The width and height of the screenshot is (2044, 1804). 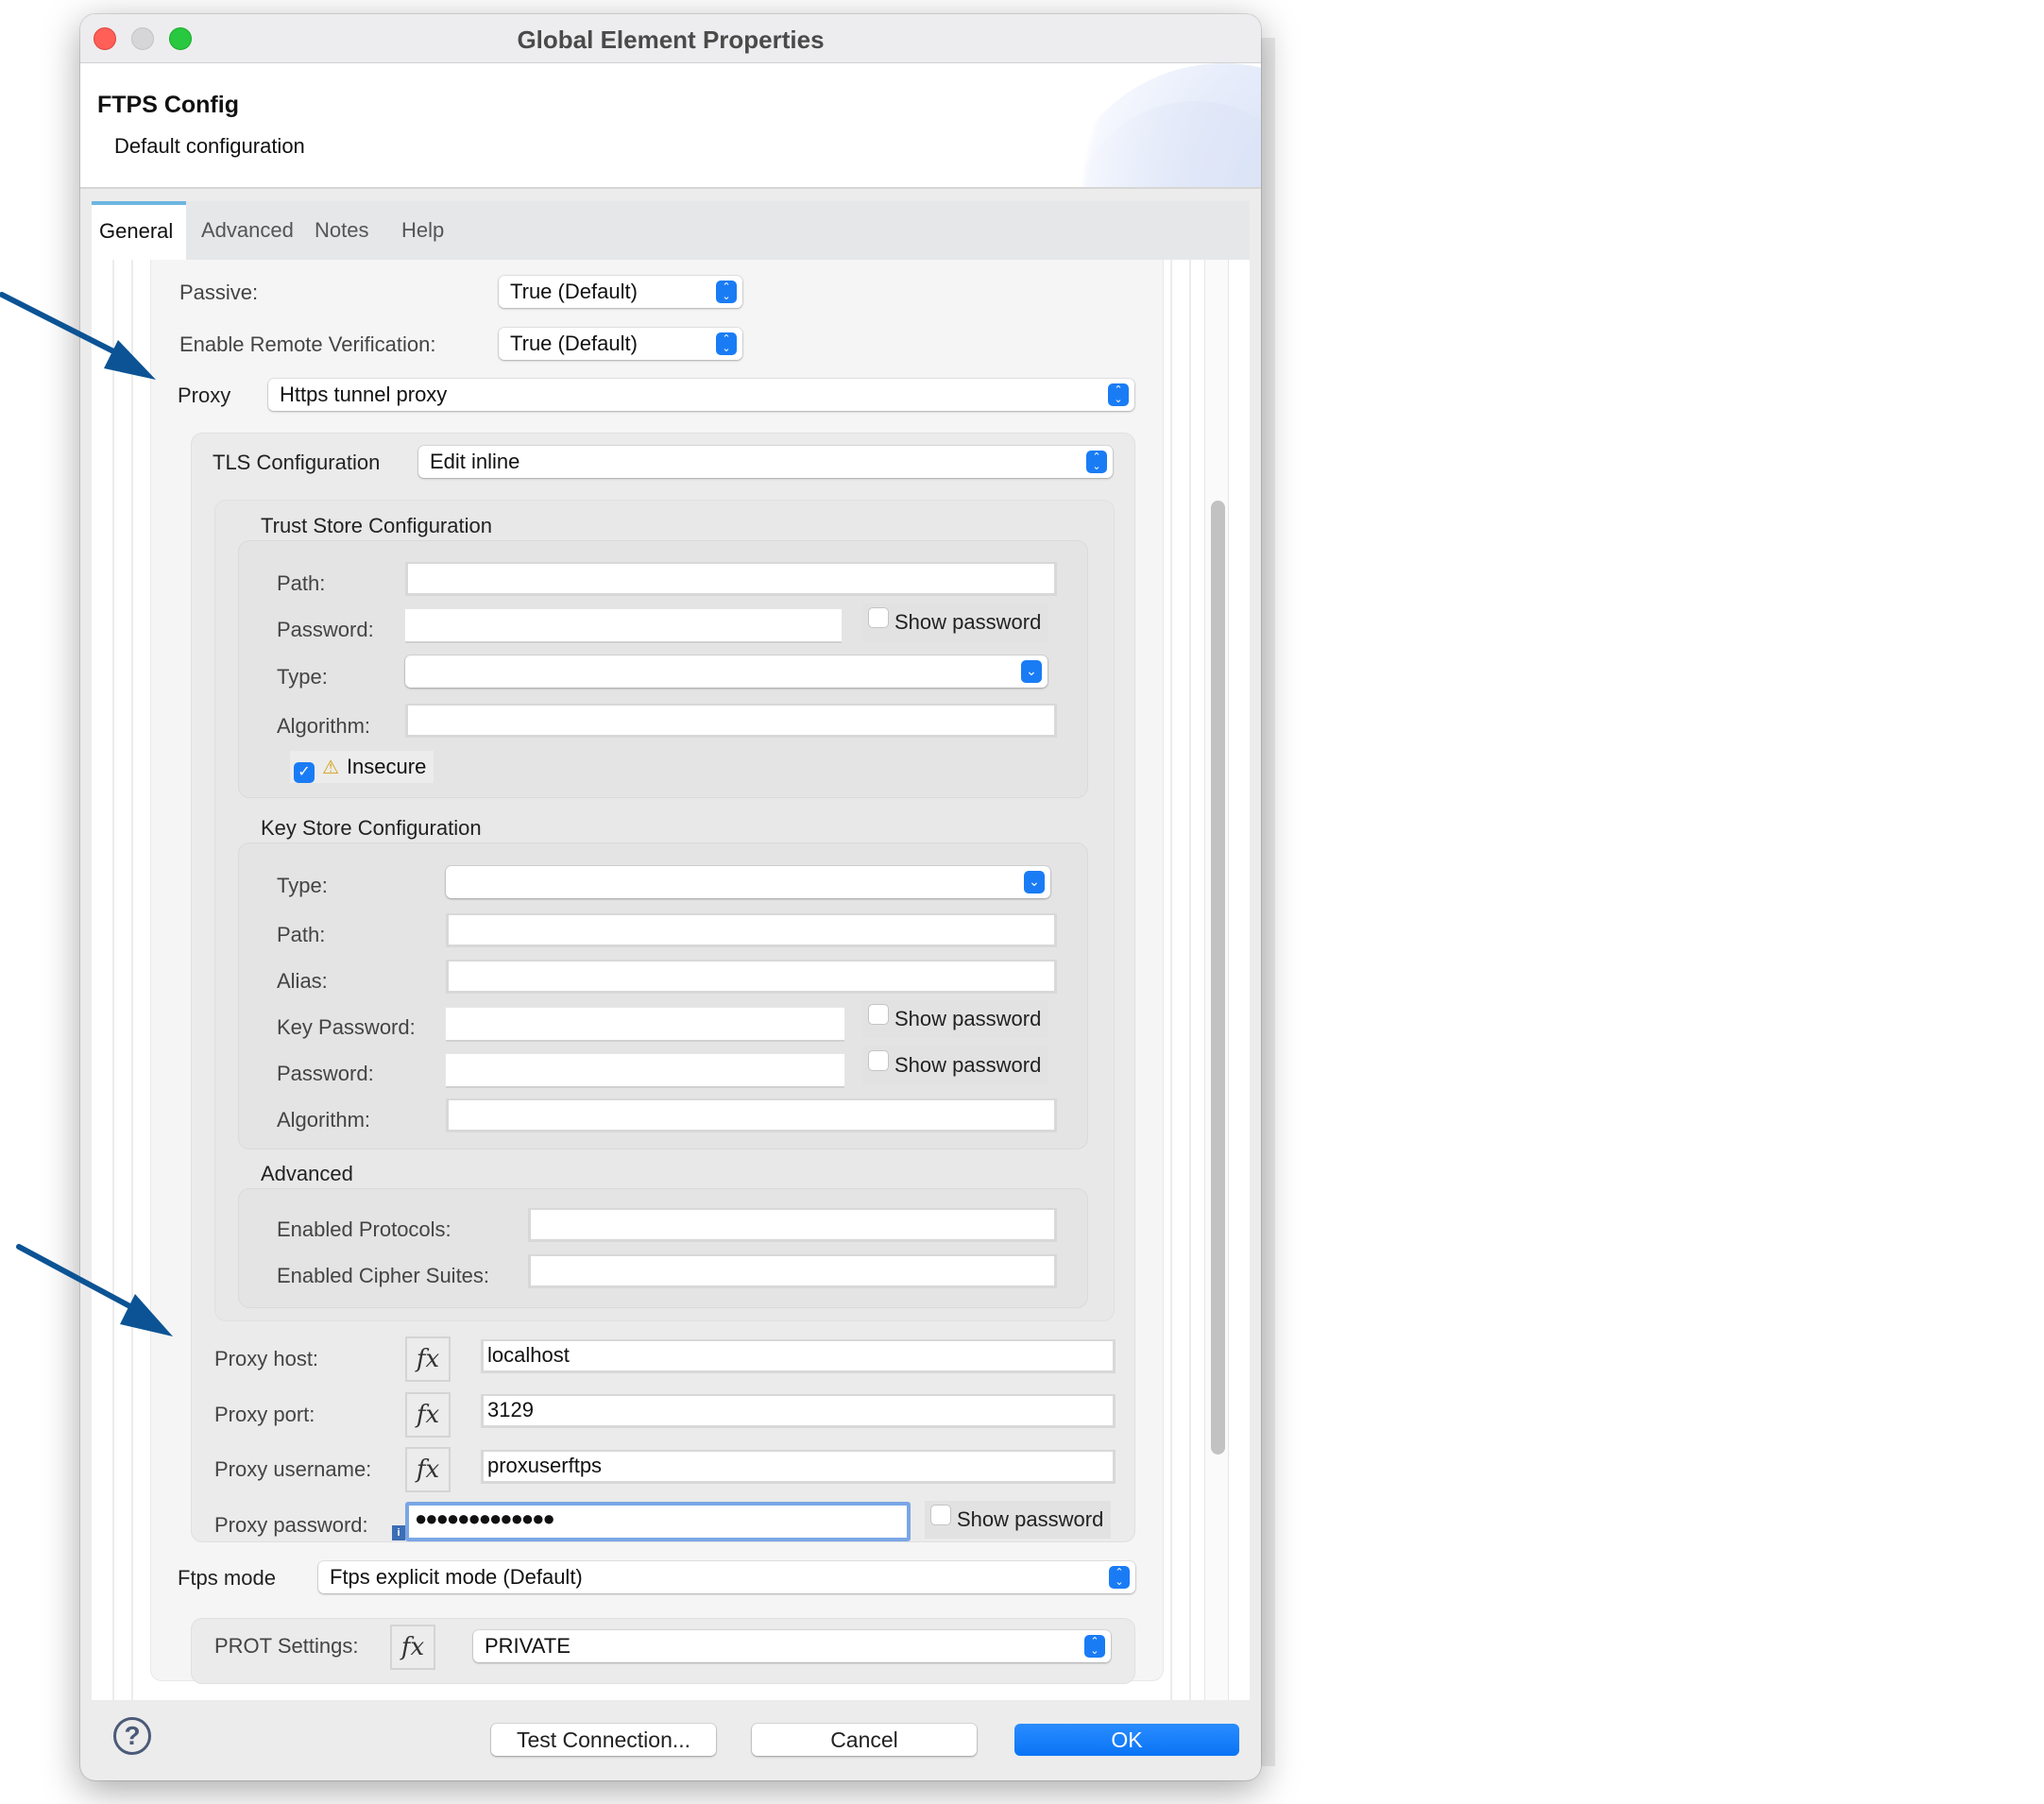 I want to click on proxy-host-label: Proxy host:, so click(x=266, y=1359).